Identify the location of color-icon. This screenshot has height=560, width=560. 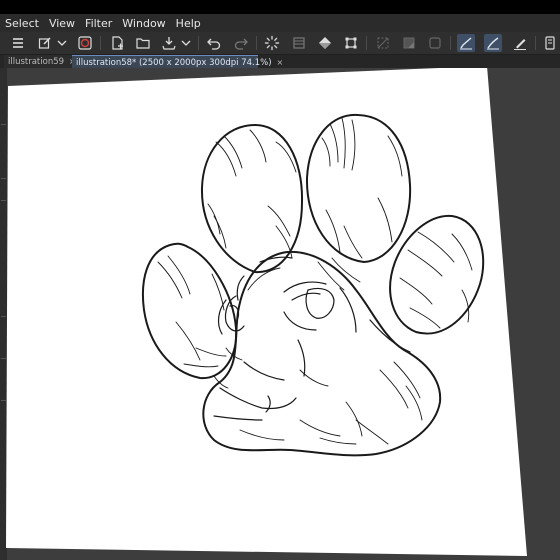
(85, 43).